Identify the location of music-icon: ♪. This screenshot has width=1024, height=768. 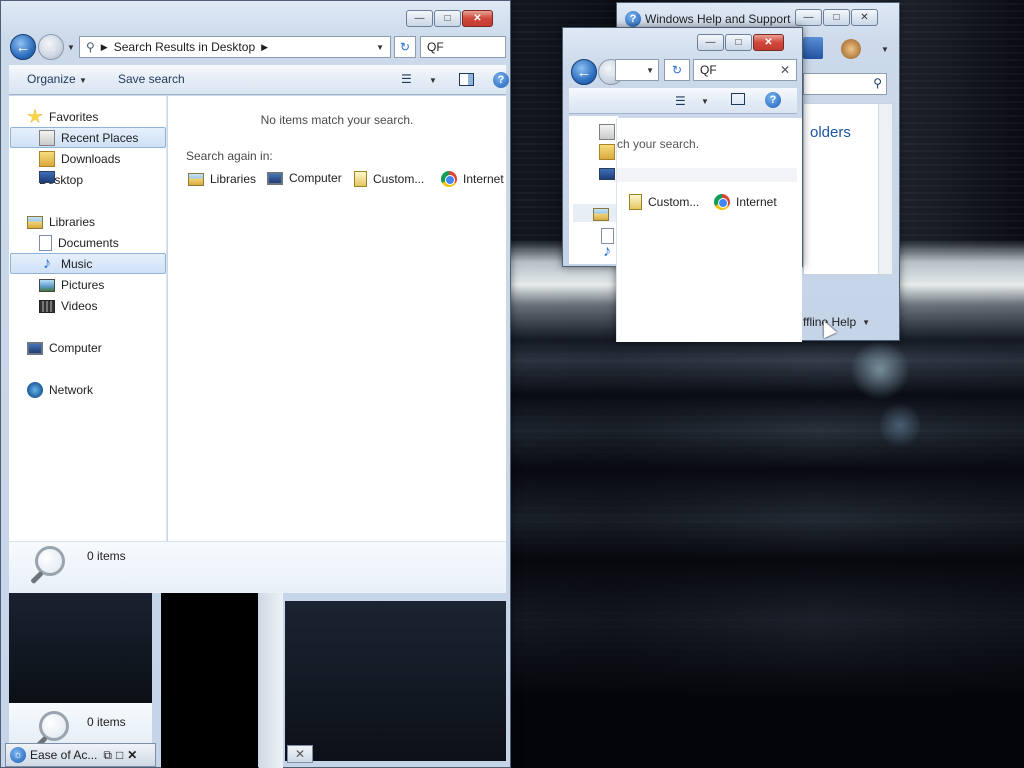
(607, 252).